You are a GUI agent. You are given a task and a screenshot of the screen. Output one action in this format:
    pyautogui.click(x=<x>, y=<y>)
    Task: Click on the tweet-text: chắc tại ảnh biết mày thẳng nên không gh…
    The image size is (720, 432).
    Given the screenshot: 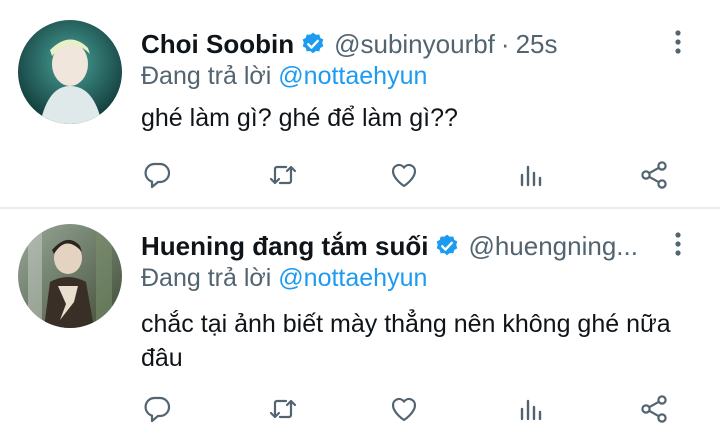 What is the action you would take?
    pyautogui.click(x=406, y=341)
    